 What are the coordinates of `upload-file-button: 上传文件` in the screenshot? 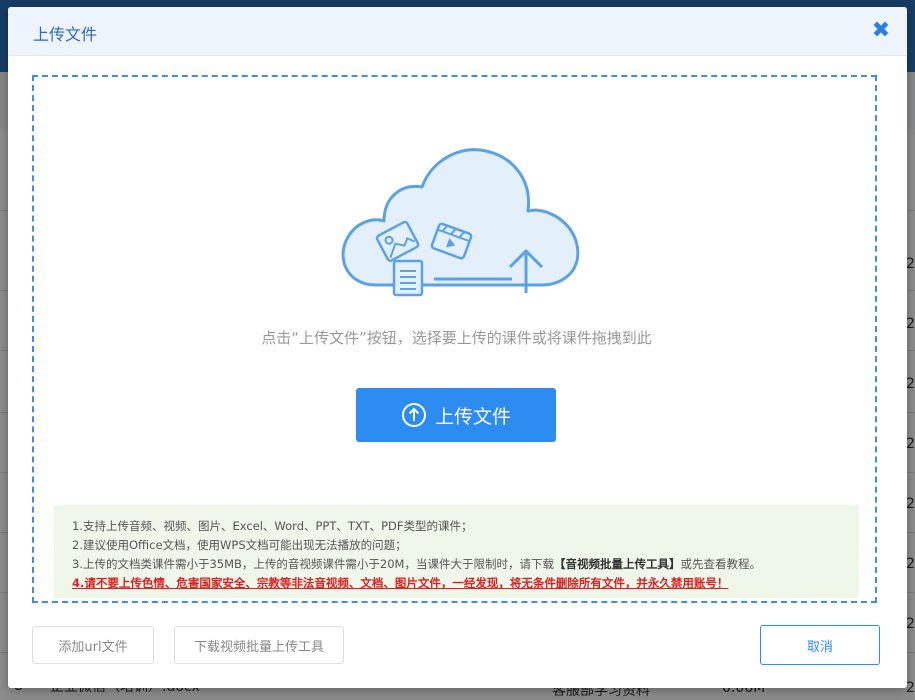 It's located at (456, 415).